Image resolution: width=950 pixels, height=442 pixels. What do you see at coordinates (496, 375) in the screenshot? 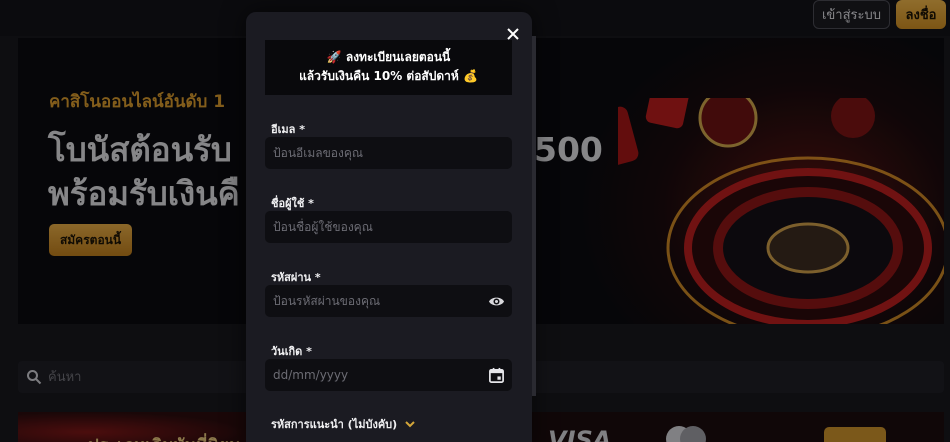
I see `calendar-icon` at bounding box center [496, 375].